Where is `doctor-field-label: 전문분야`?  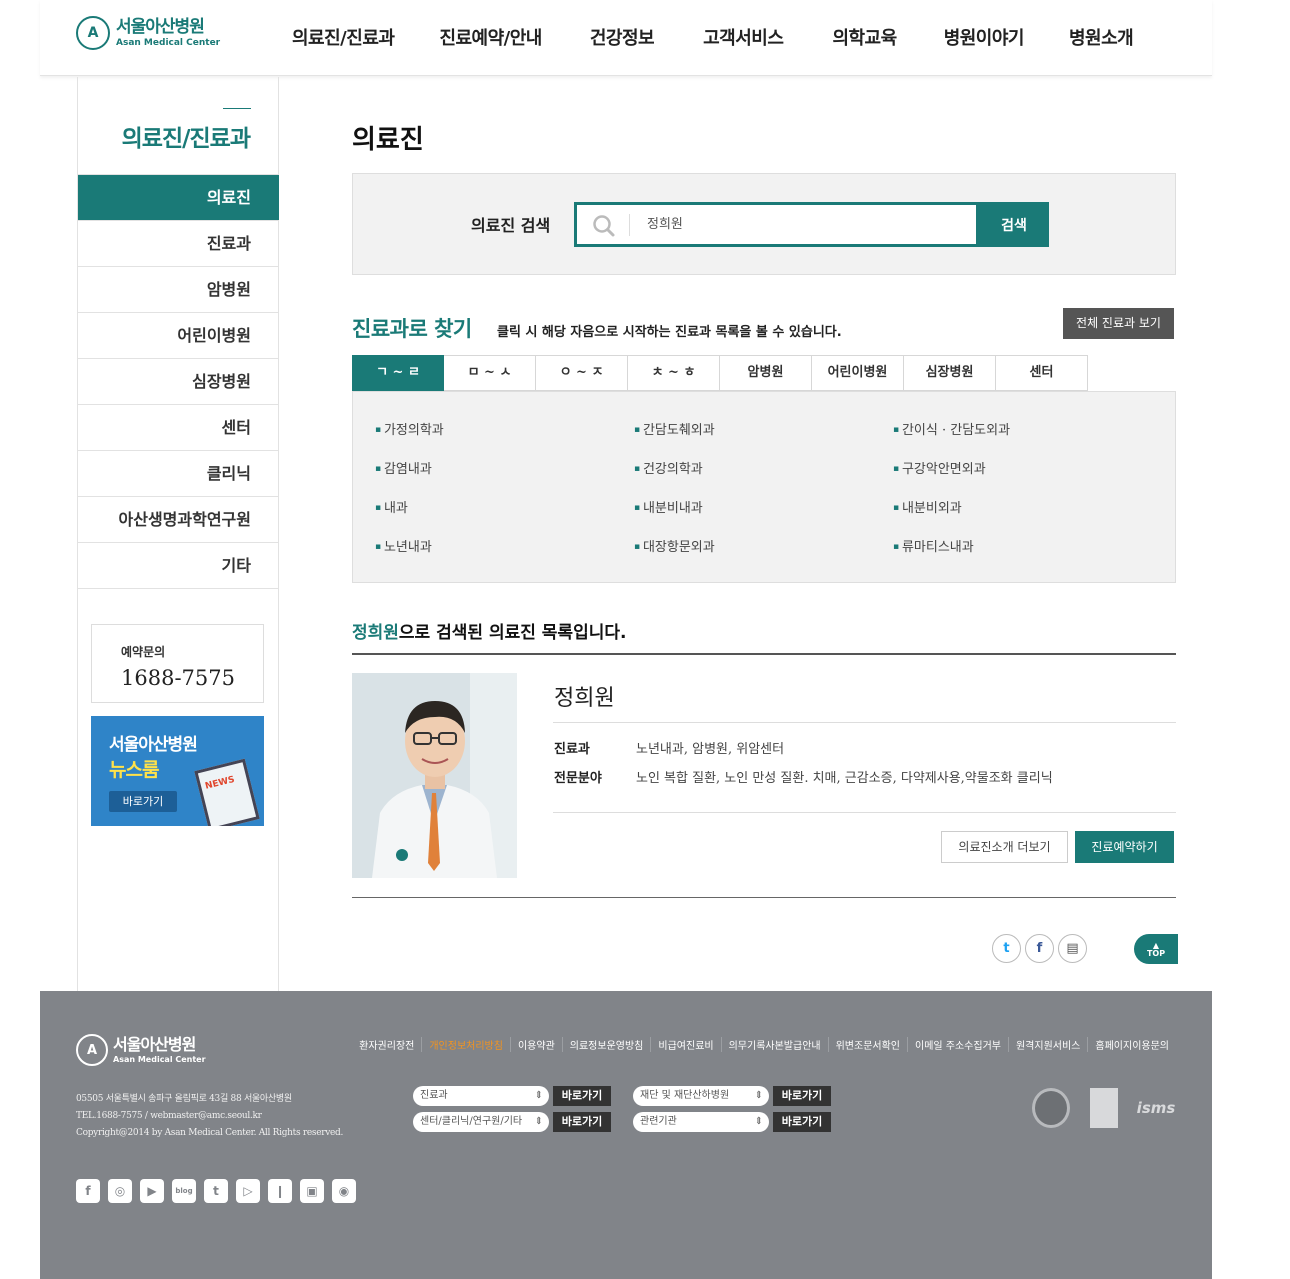 doctor-field-label: 전문분야 is located at coordinates (578, 778).